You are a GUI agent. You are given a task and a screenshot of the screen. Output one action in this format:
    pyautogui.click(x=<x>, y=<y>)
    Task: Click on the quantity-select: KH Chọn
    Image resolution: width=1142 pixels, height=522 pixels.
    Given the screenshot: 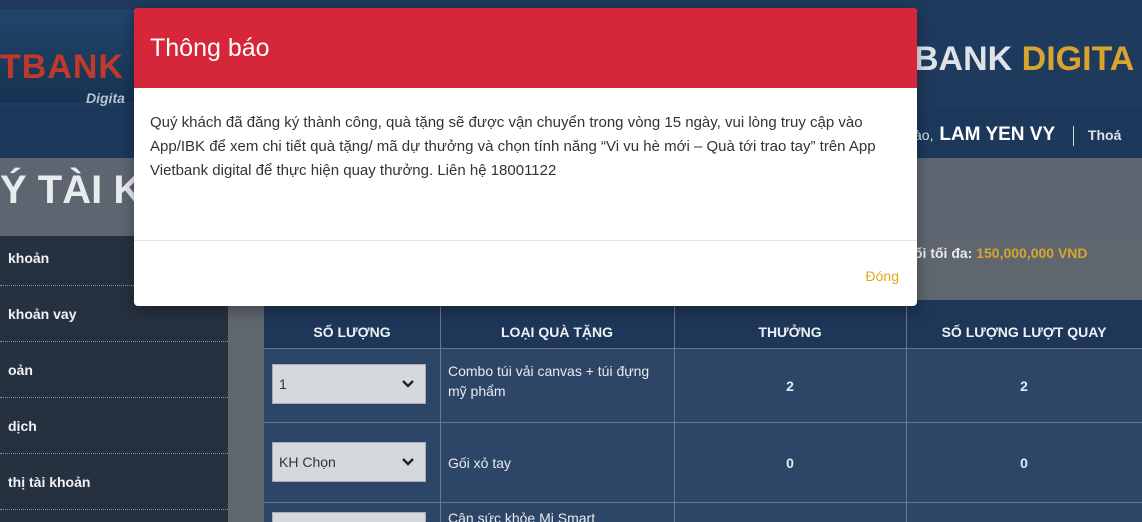 What is the action you would take?
    pyautogui.click(x=349, y=462)
    